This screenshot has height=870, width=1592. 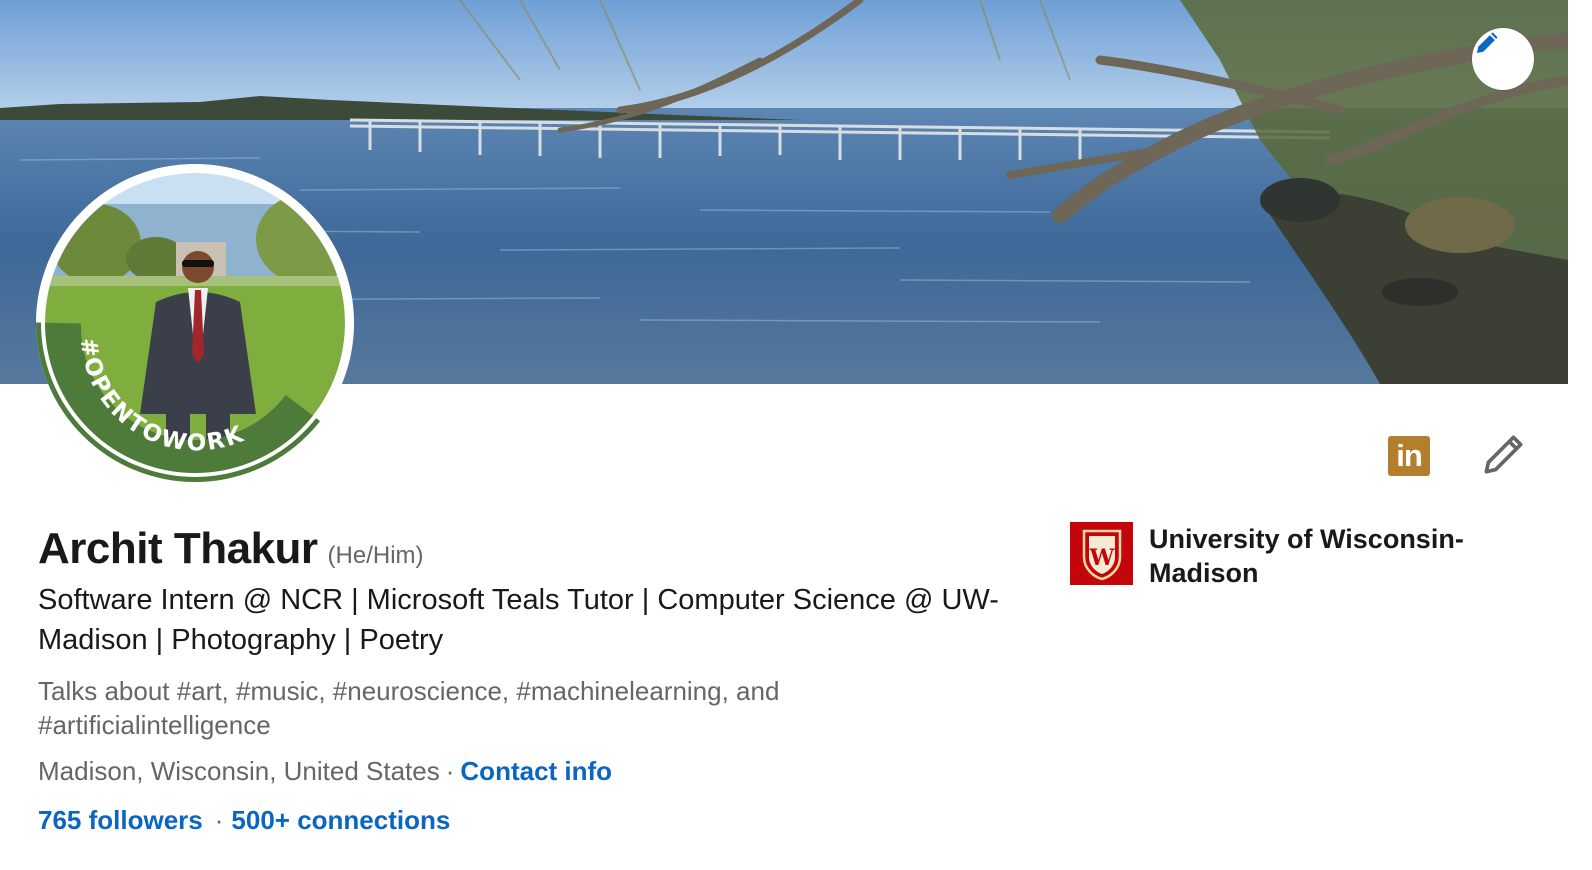 I want to click on pencil-outline-icon, so click(x=1503, y=454).